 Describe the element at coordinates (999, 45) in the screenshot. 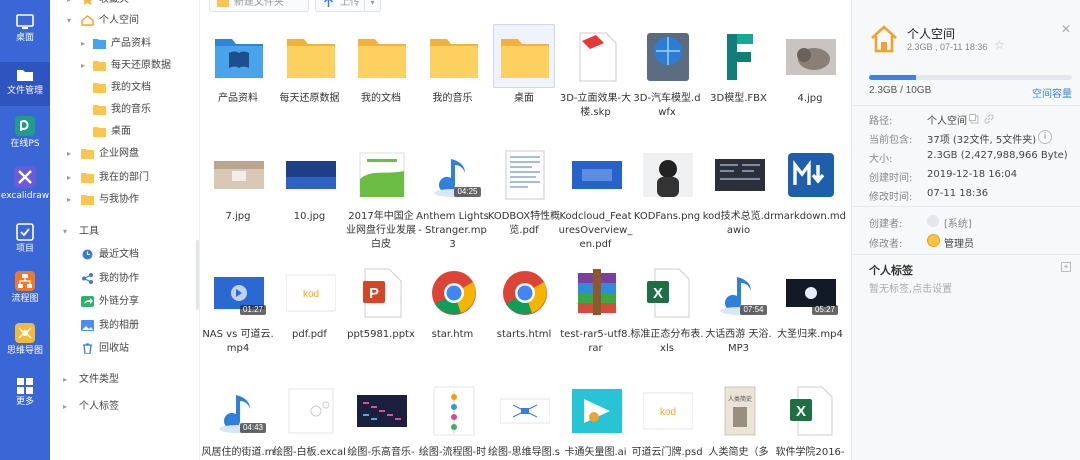

I see `star-outline-icon: ☆` at that location.